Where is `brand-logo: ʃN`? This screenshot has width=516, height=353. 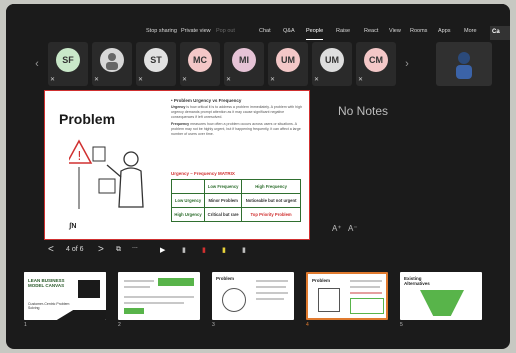 brand-logo: ʃN is located at coordinates (73, 226).